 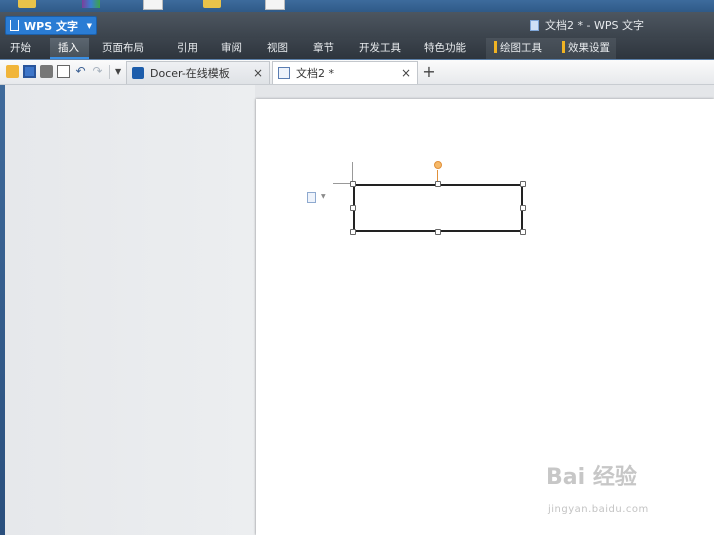 I want to click on tab-label: 视图, so click(x=277, y=48).